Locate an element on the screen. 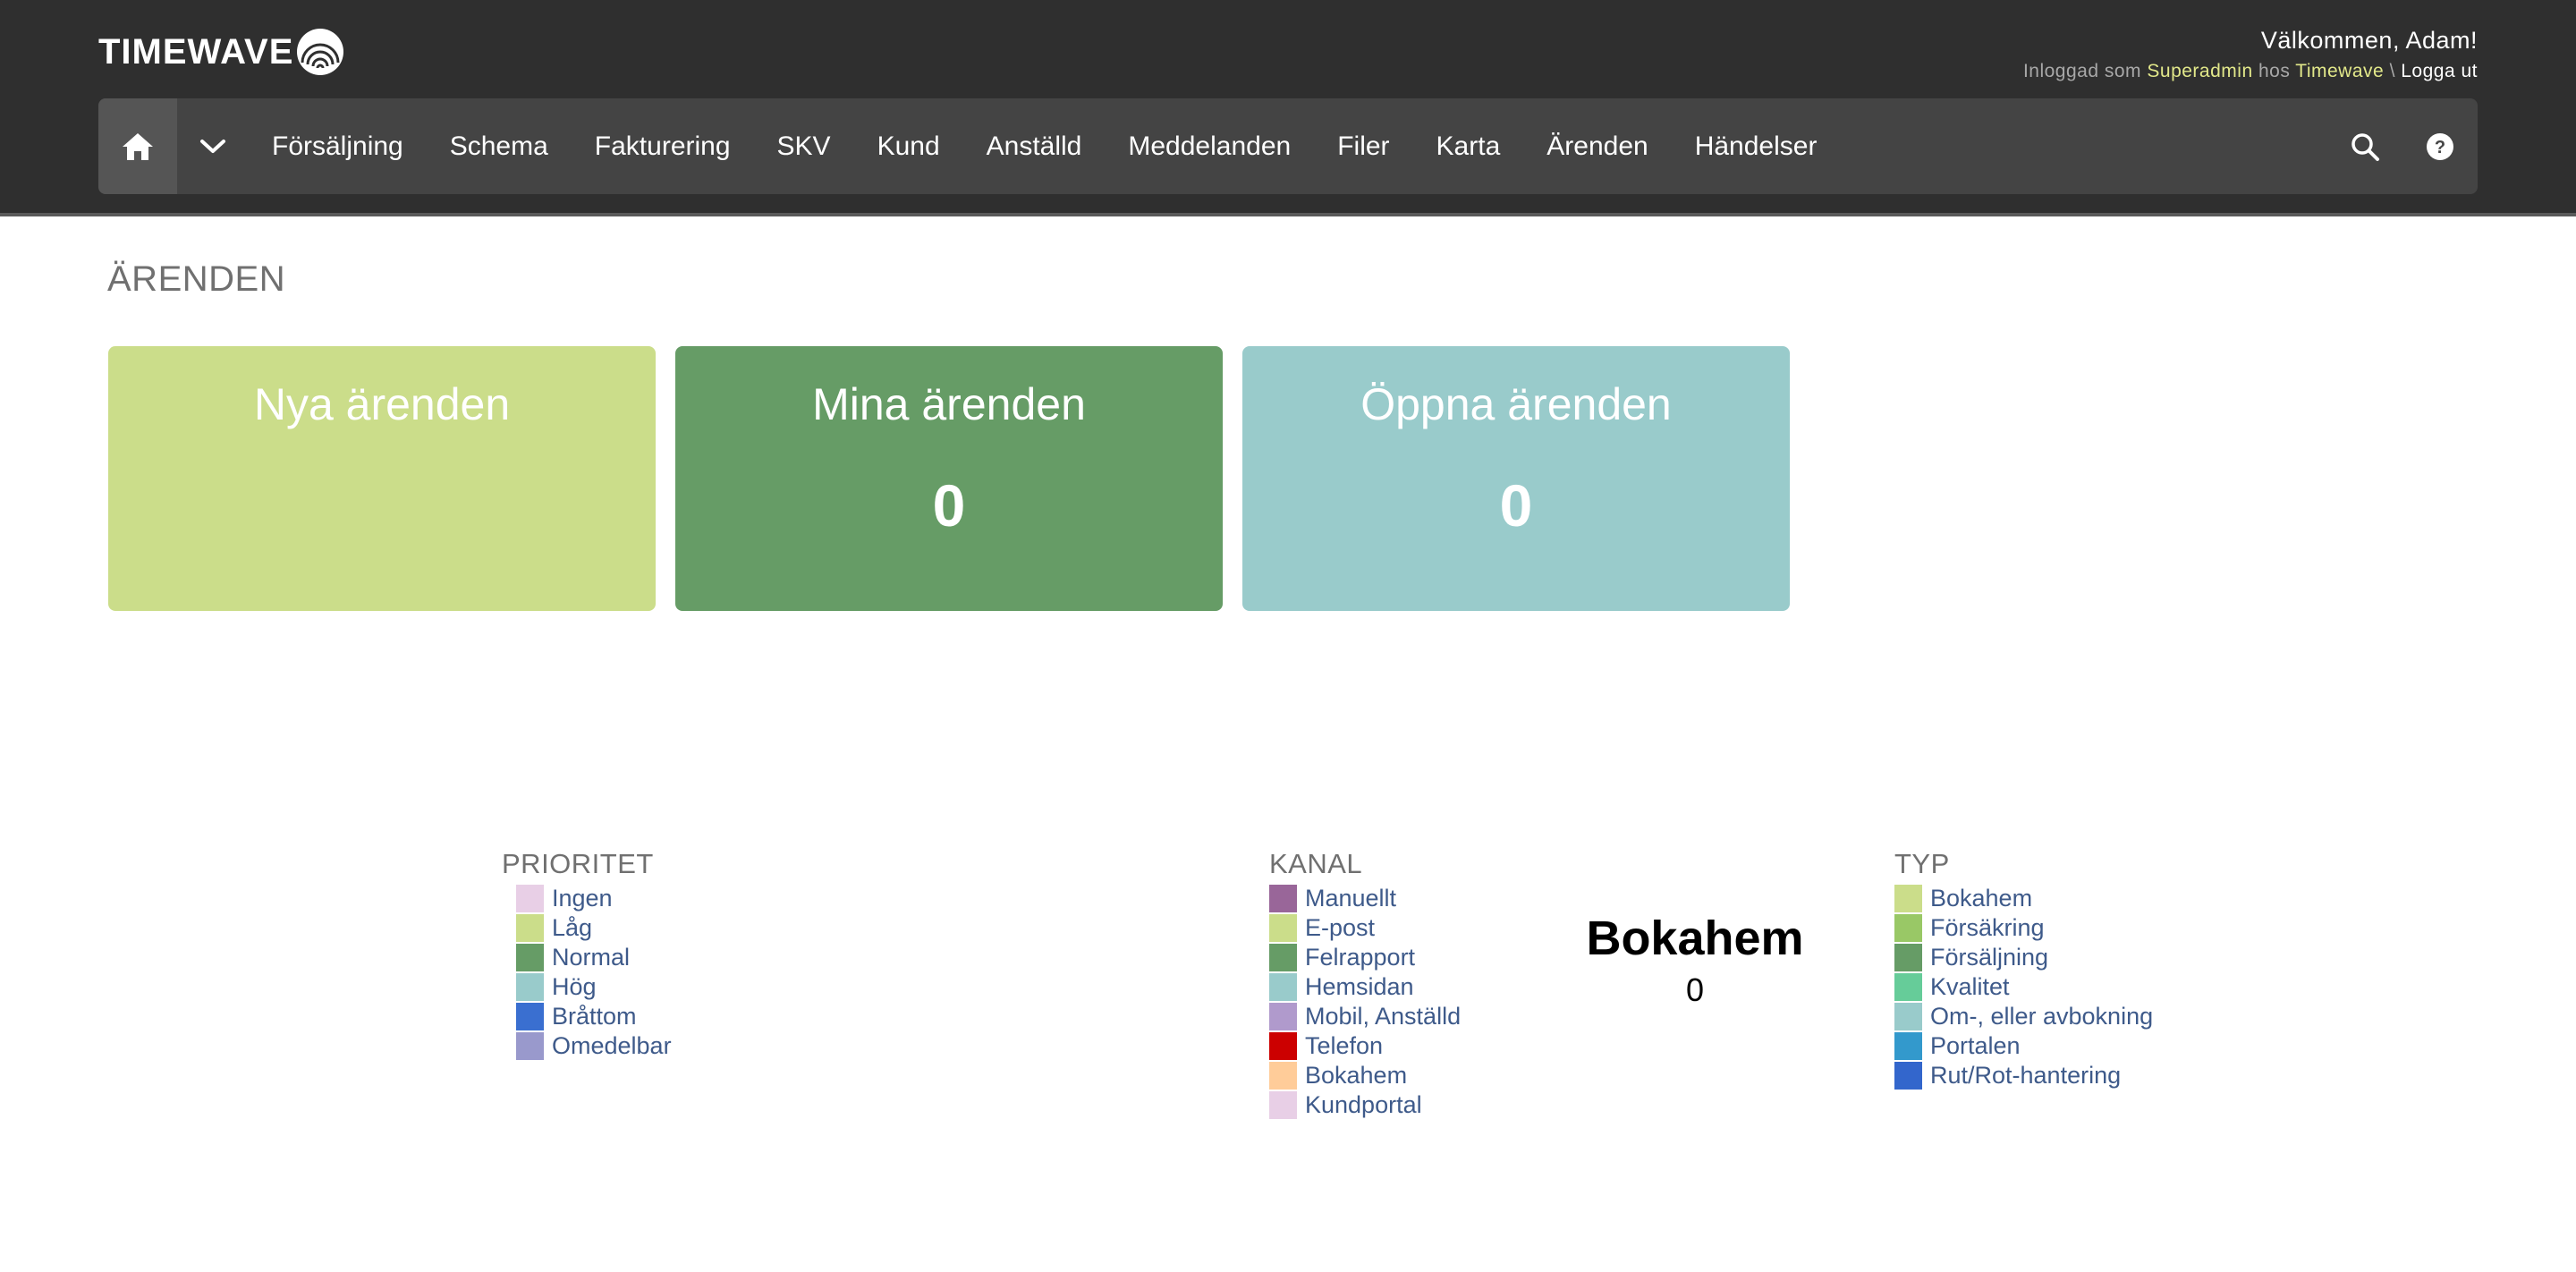 This screenshot has height=1272, width=2576. legend-item: Kundportal is located at coordinates (1365, 1105).